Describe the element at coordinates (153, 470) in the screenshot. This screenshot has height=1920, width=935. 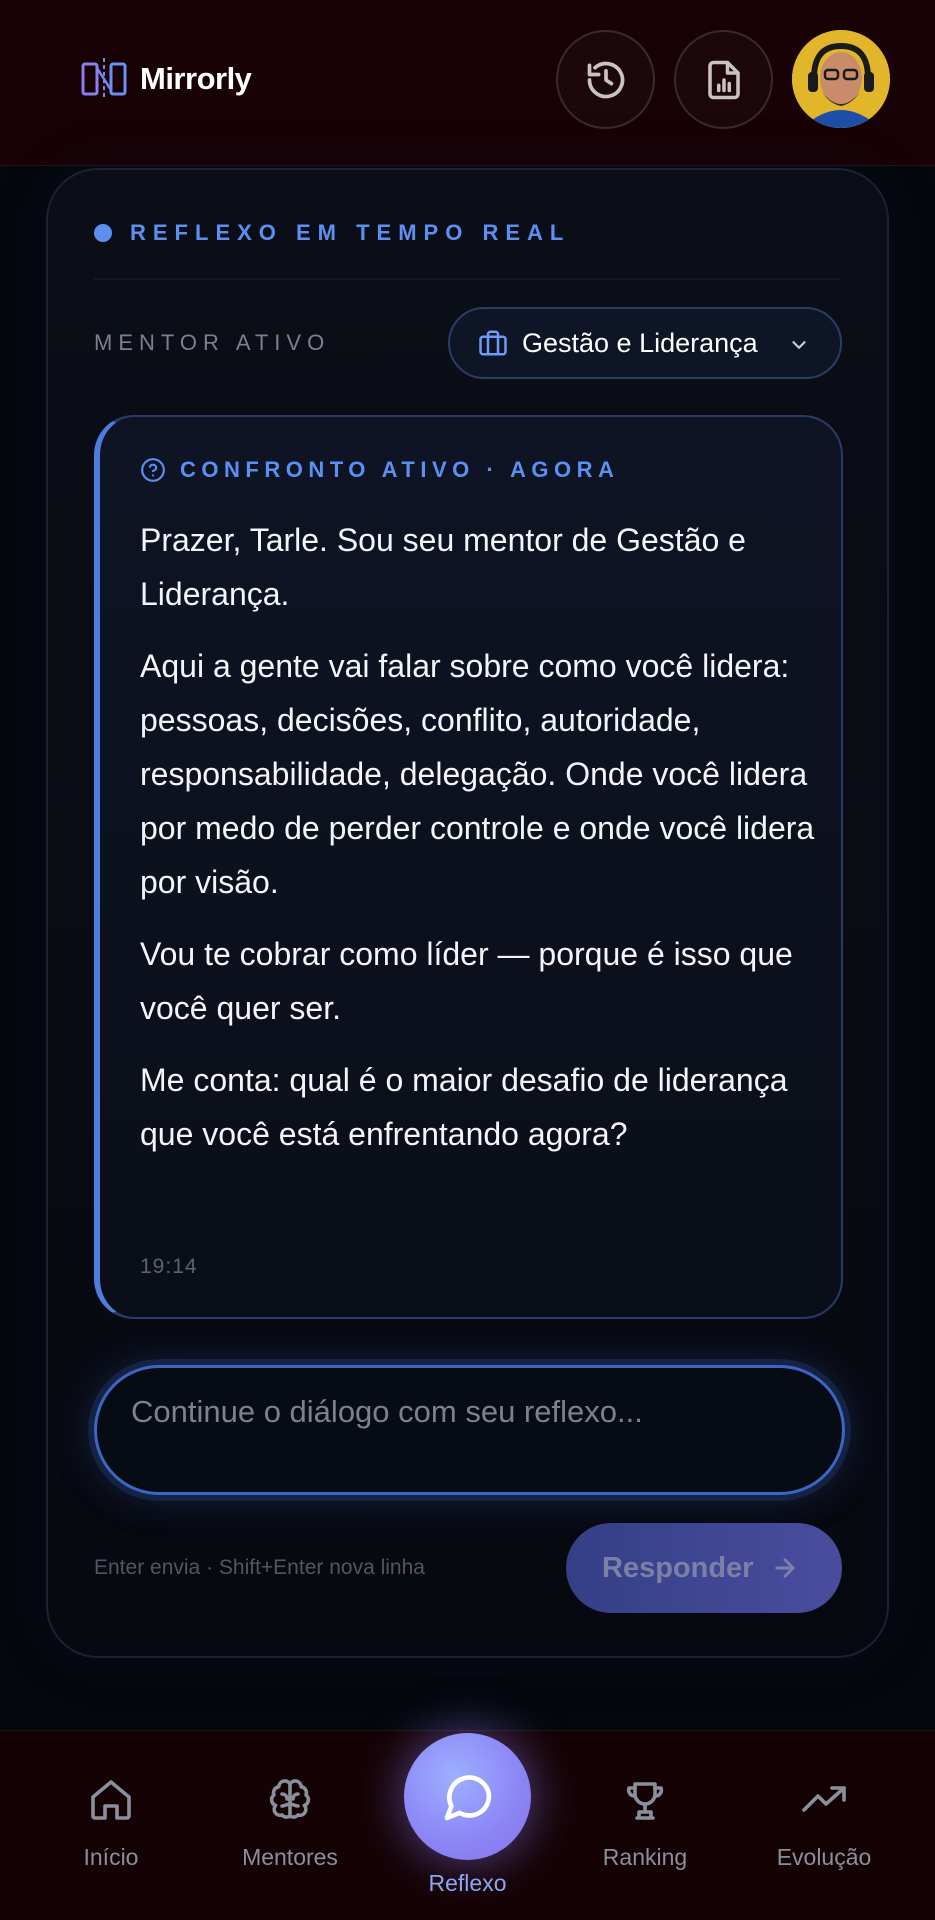
I see `question-circle-icon` at that location.